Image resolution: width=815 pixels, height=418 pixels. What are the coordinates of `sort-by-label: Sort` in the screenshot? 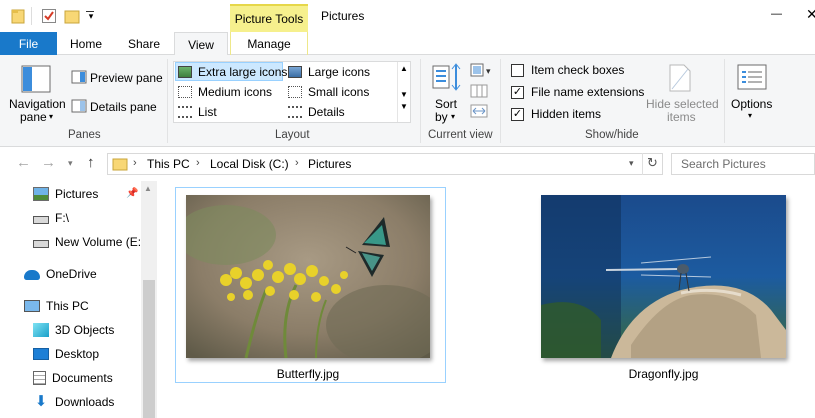 It's located at (446, 104).